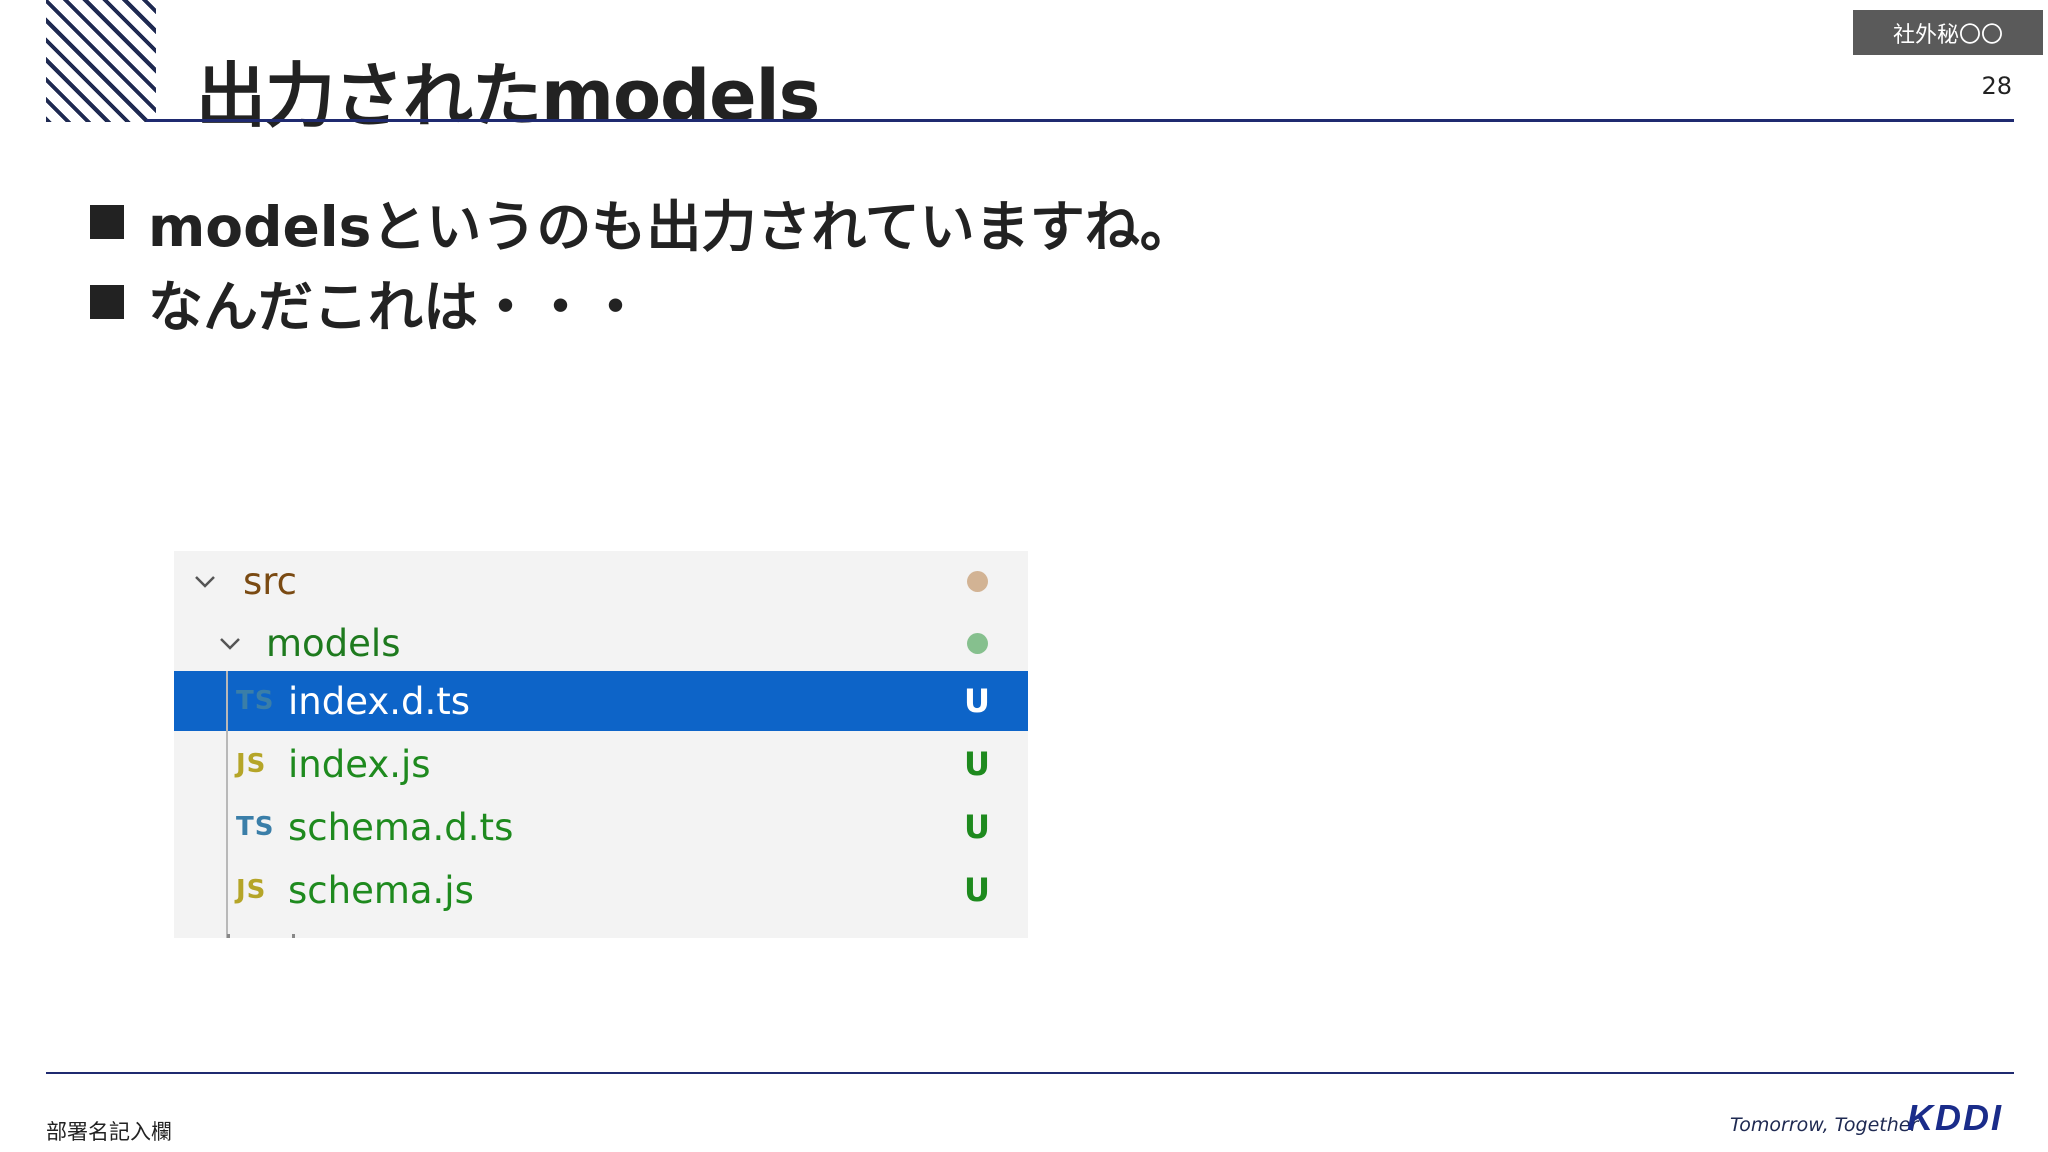 The height and width of the screenshot is (1152, 2048). What do you see at coordinates (1824, 1125) in the screenshot?
I see `brand-tagline: Tomorrow, Together` at bounding box center [1824, 1125].